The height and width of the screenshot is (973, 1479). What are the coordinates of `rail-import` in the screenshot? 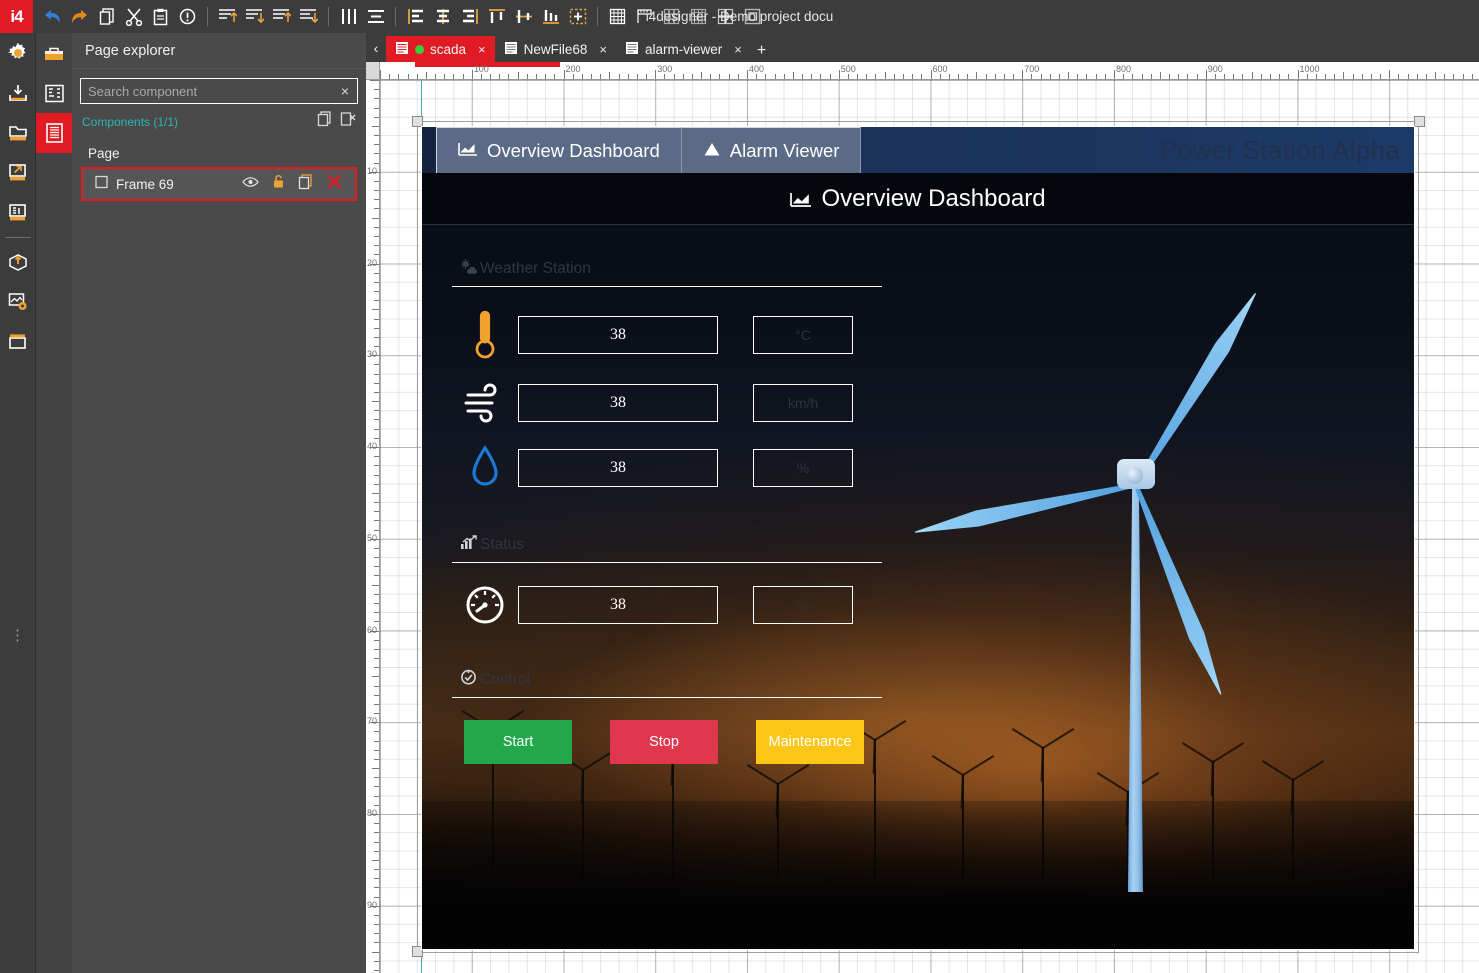 It's located at (18, 93).